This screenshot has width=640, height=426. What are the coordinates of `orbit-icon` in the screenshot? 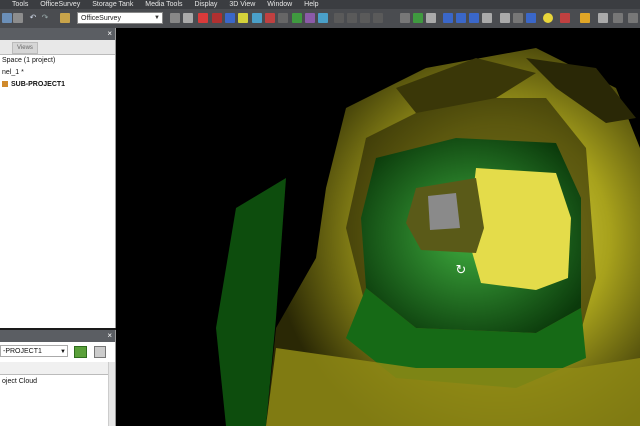 It's located at (531, 18).